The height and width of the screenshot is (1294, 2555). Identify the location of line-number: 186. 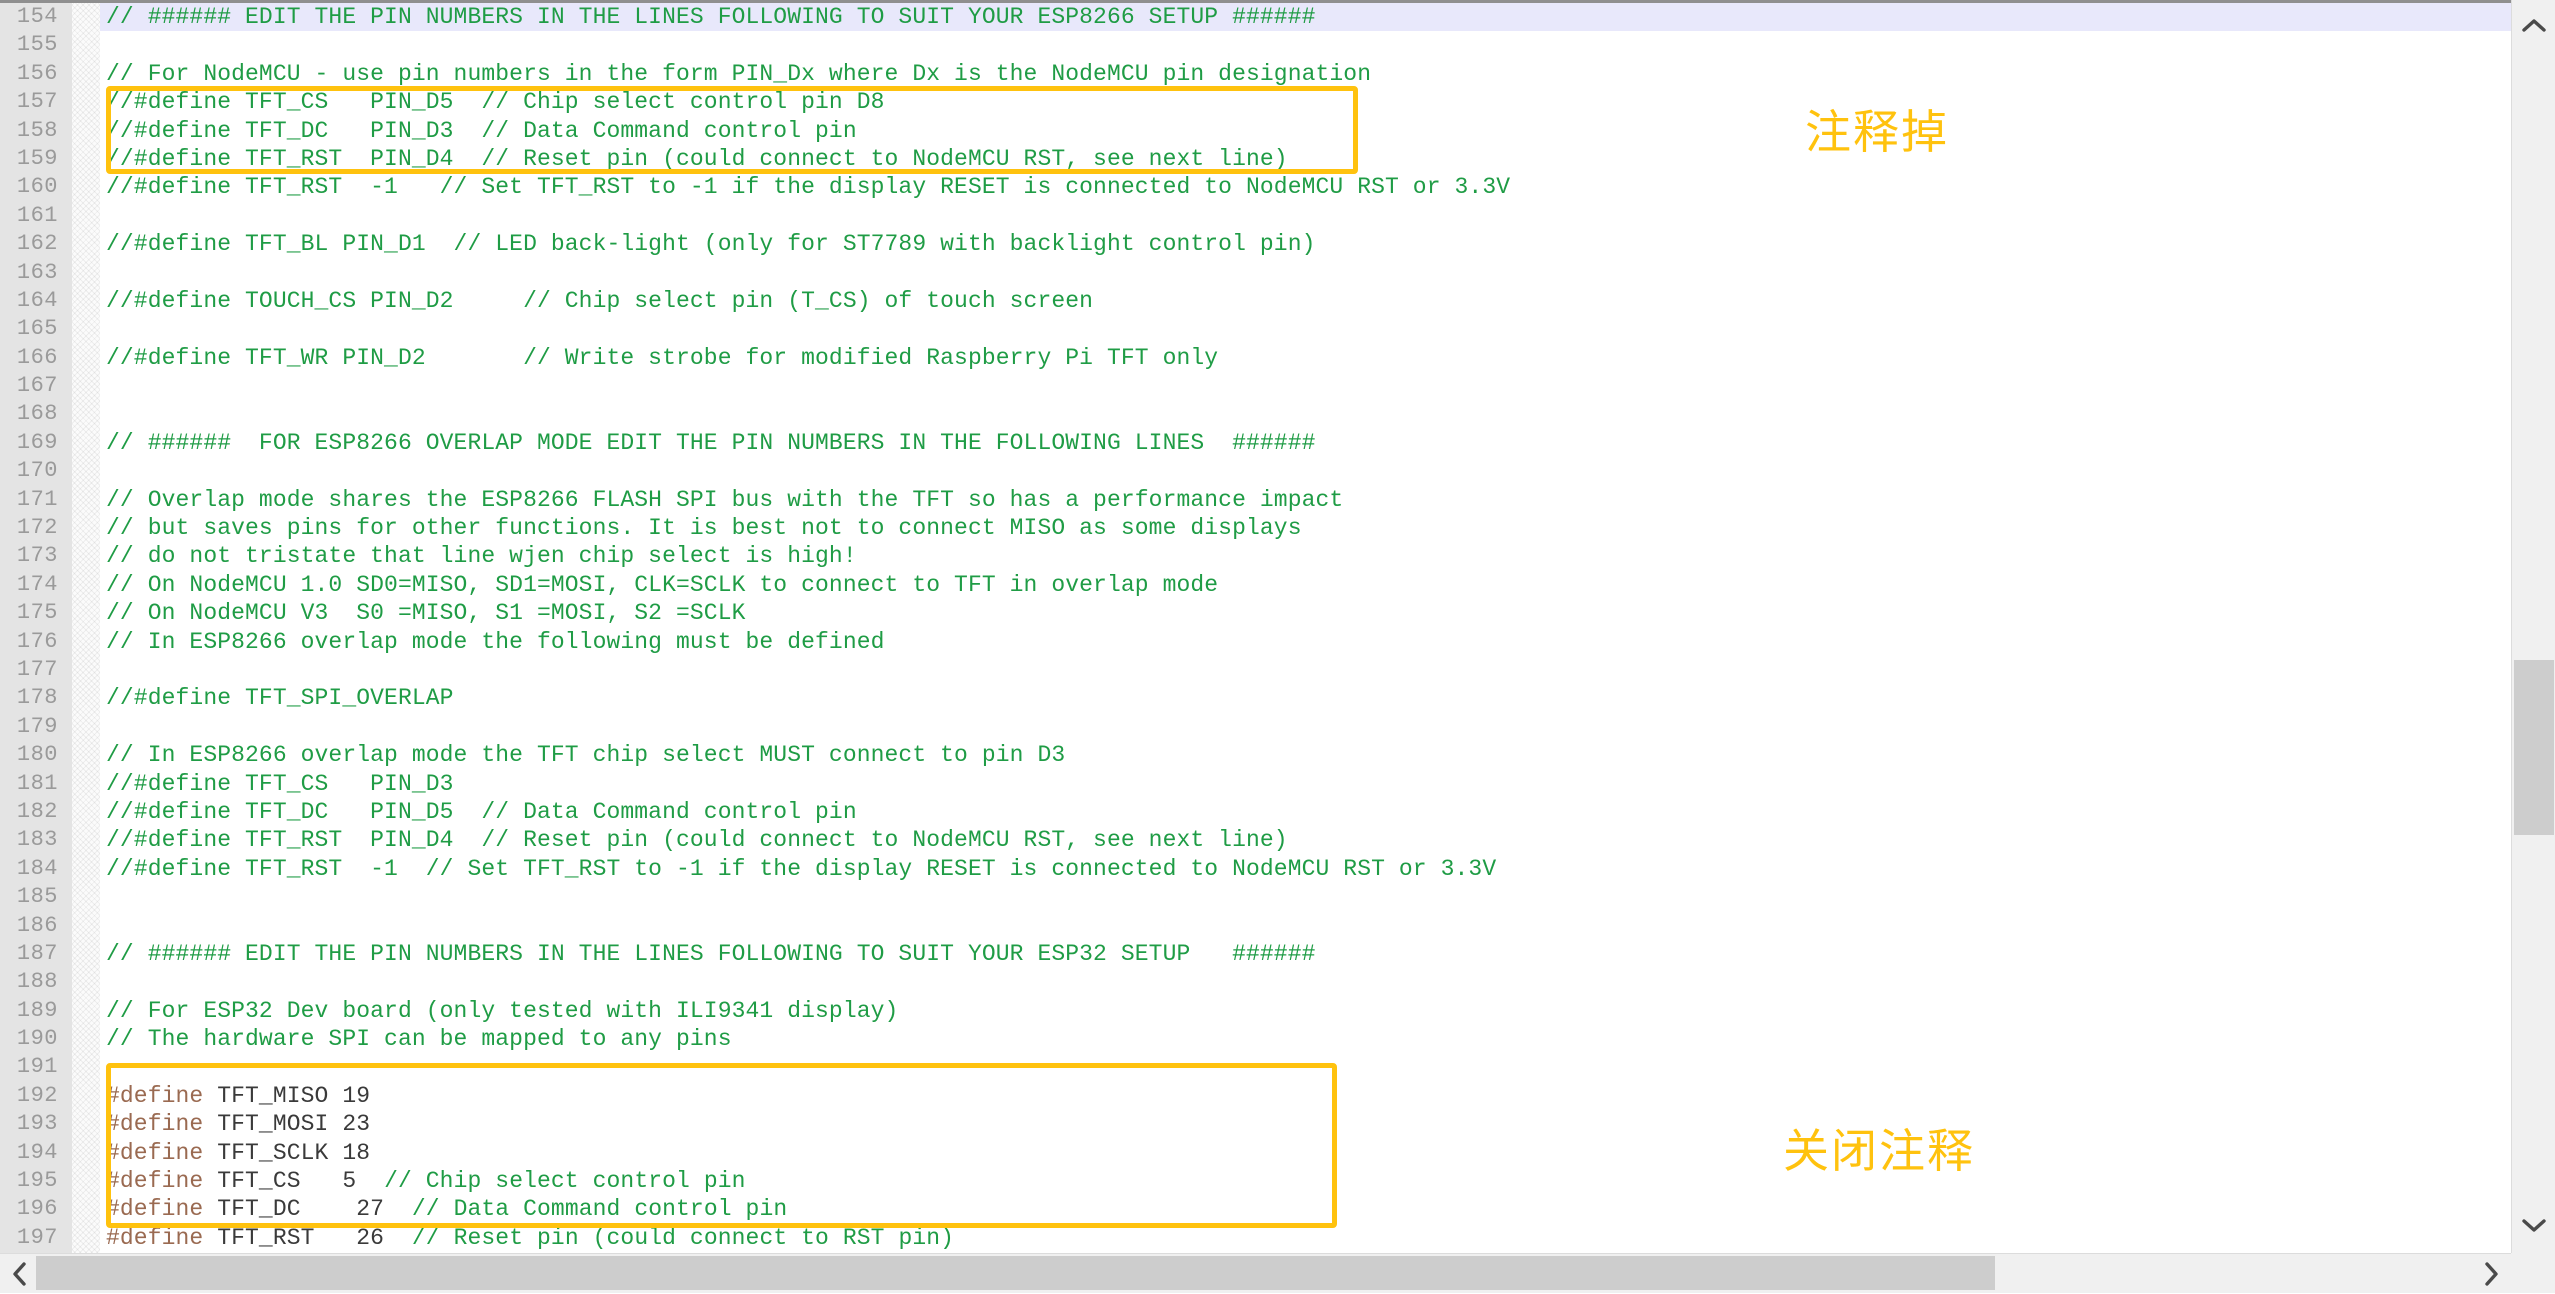
(37, 925).